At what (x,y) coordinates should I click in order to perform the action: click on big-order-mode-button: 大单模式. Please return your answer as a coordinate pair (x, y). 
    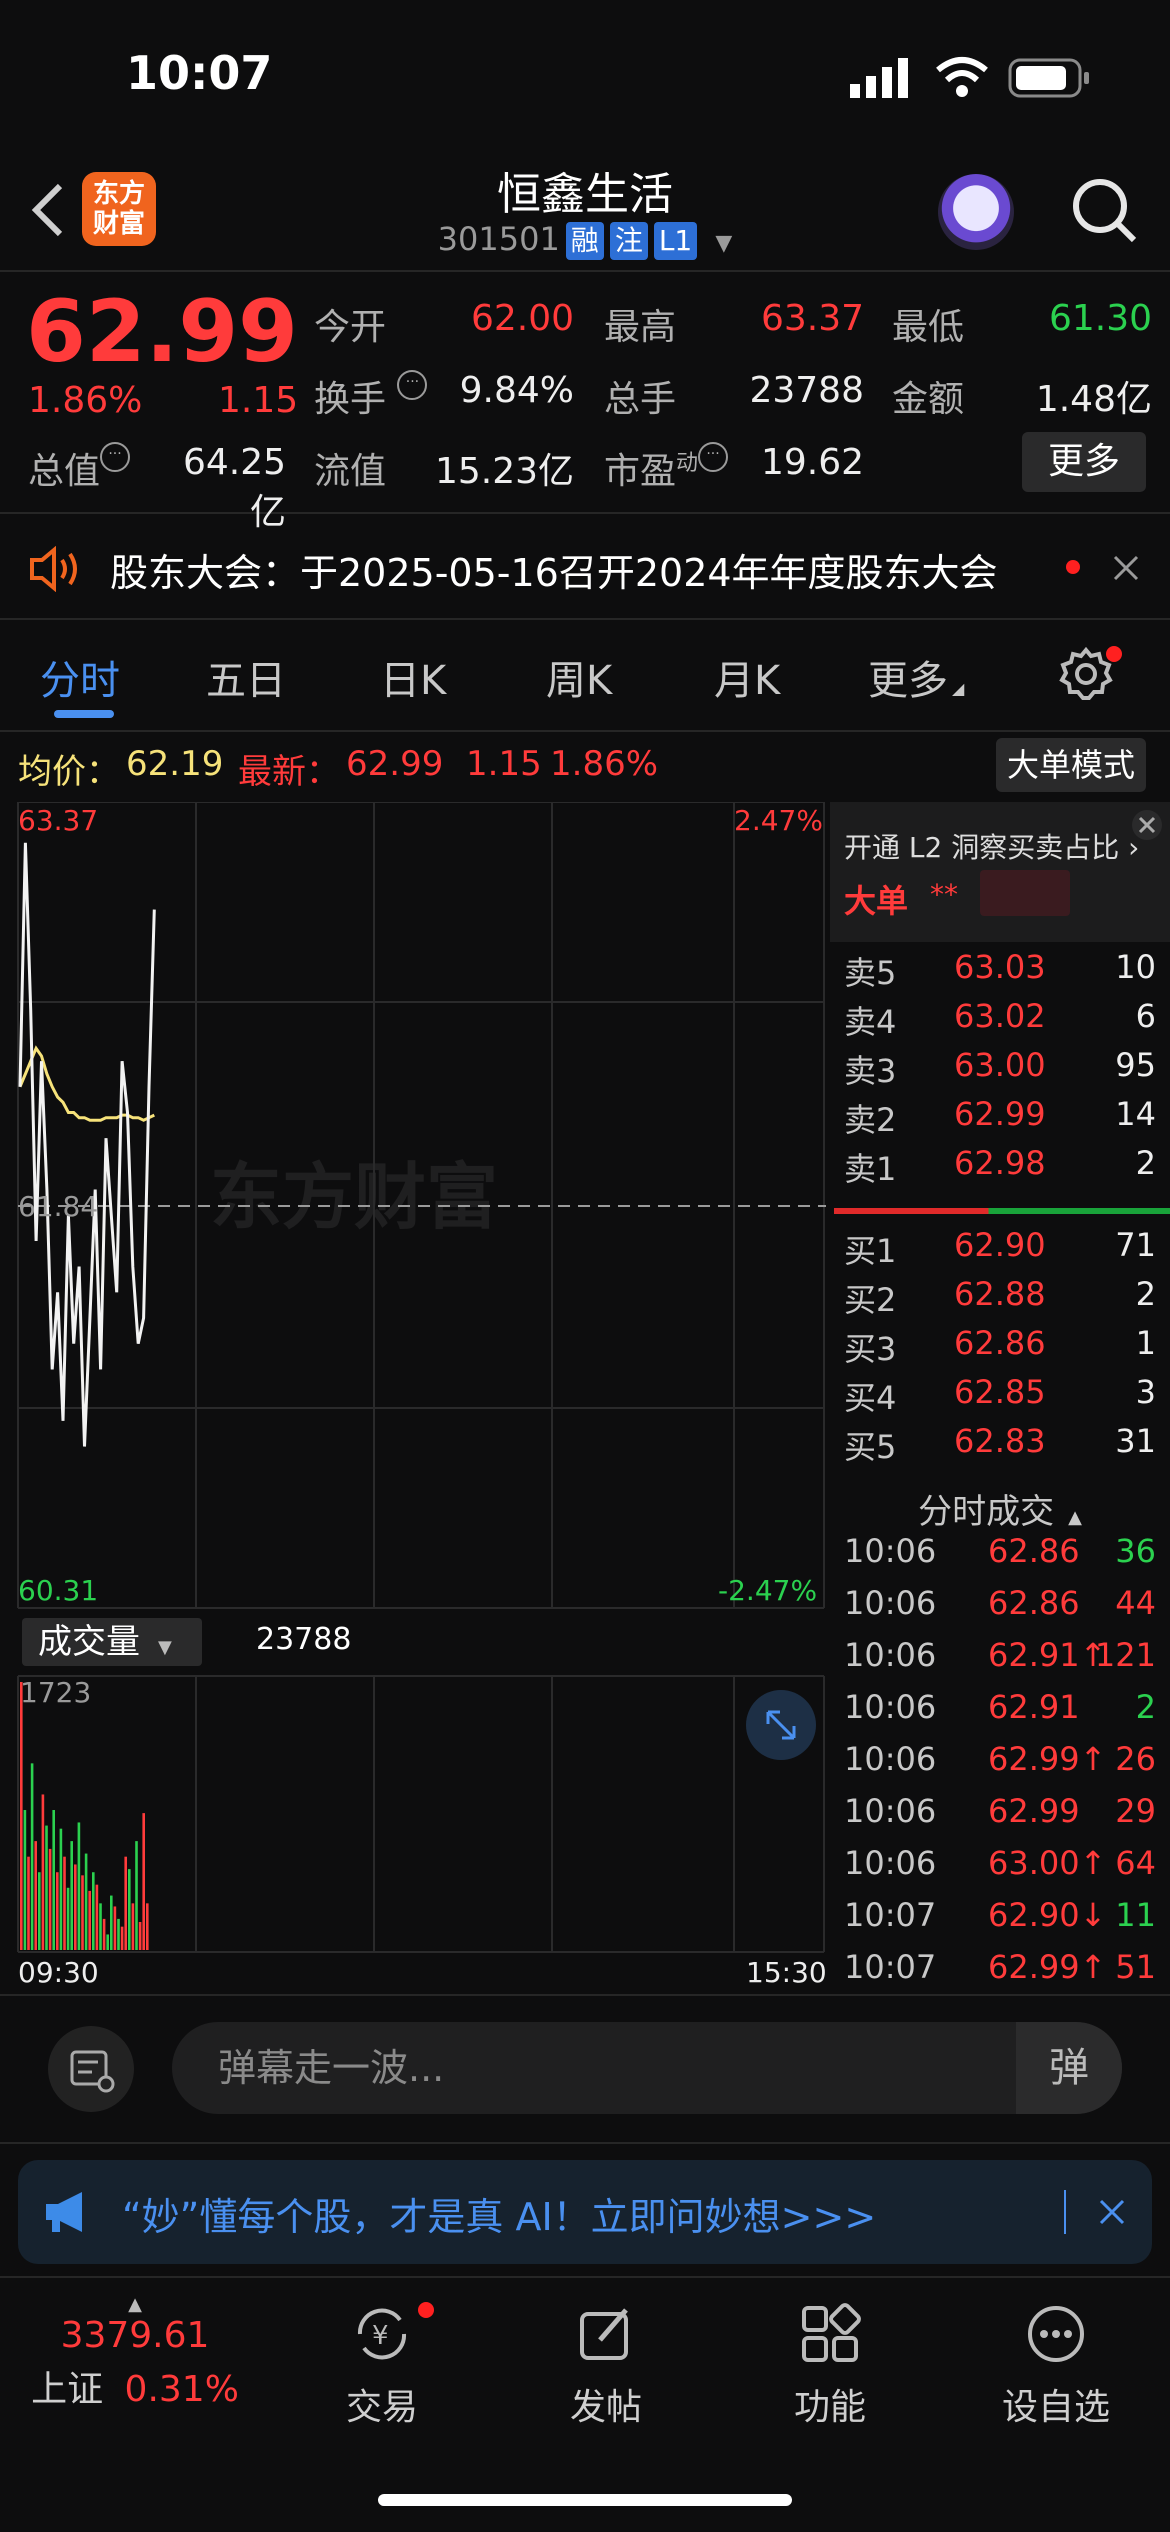
    Looking at the image, I should click on (1071, 765).